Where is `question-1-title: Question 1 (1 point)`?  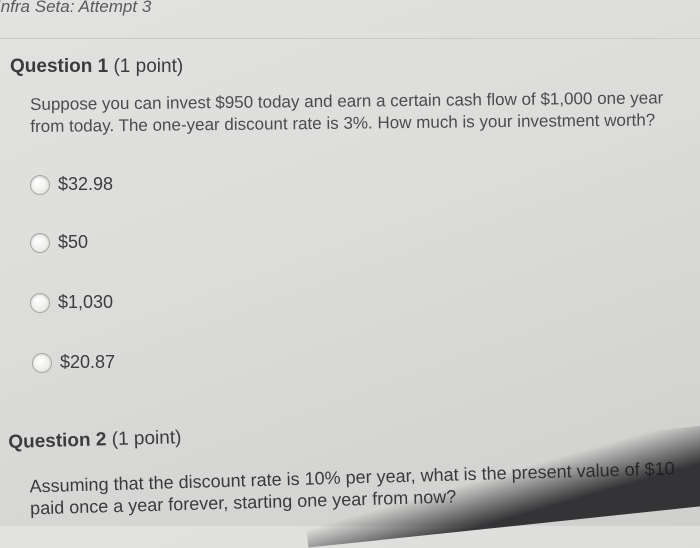
question-1-title: Question 1 (1 point) is located at coordinates (96, 66).